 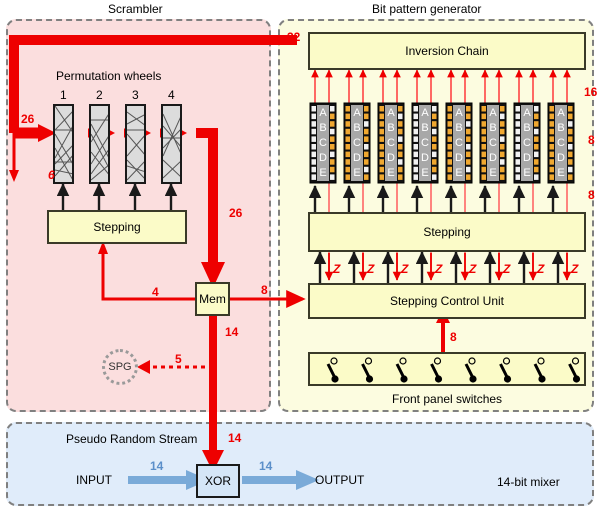 I want to click on label-output-width: 14, so click(x=266, y=466).